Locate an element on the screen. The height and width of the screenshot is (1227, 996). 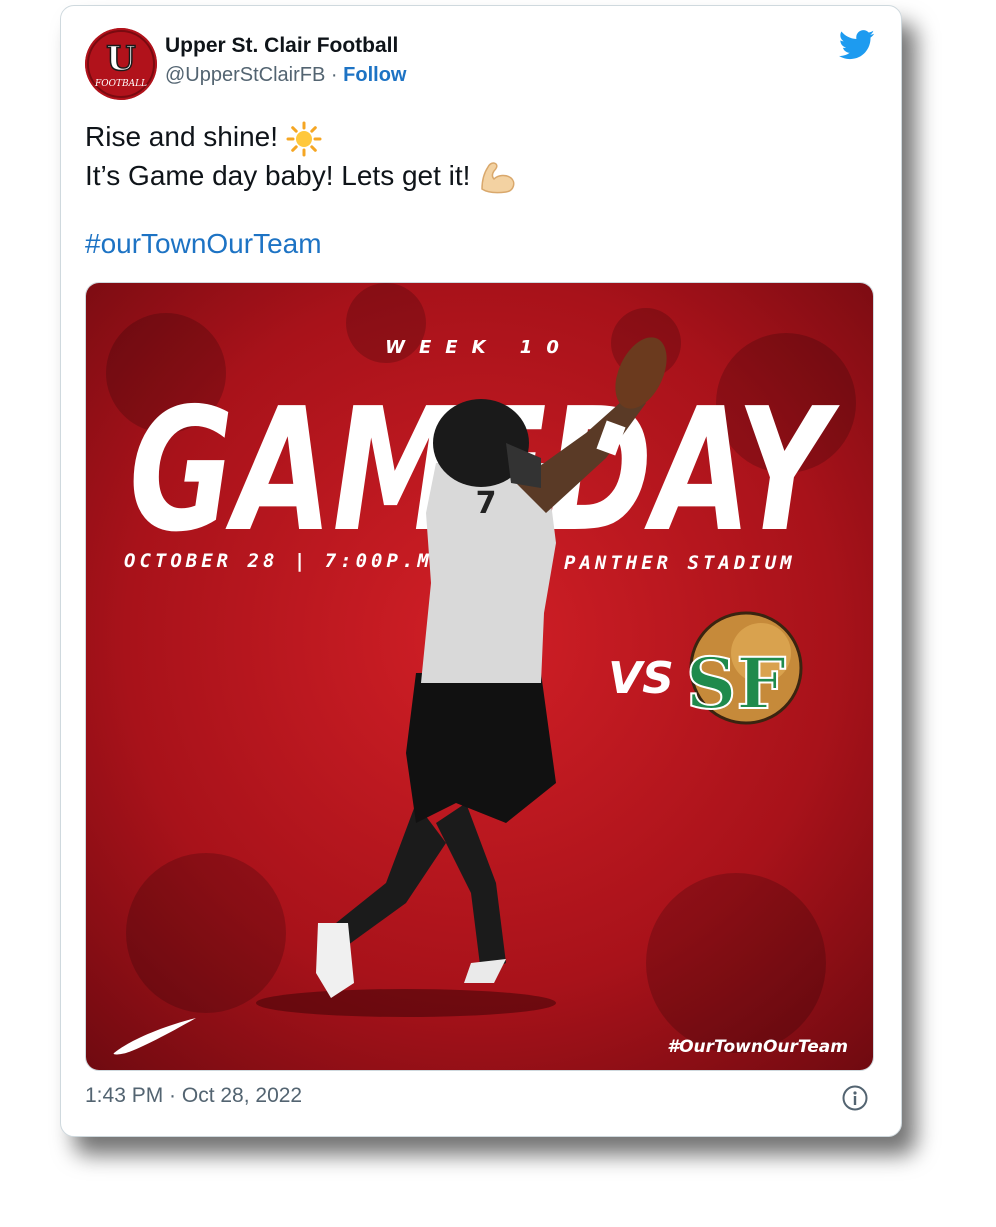
info-icon is located at coordinates (855, 1098).